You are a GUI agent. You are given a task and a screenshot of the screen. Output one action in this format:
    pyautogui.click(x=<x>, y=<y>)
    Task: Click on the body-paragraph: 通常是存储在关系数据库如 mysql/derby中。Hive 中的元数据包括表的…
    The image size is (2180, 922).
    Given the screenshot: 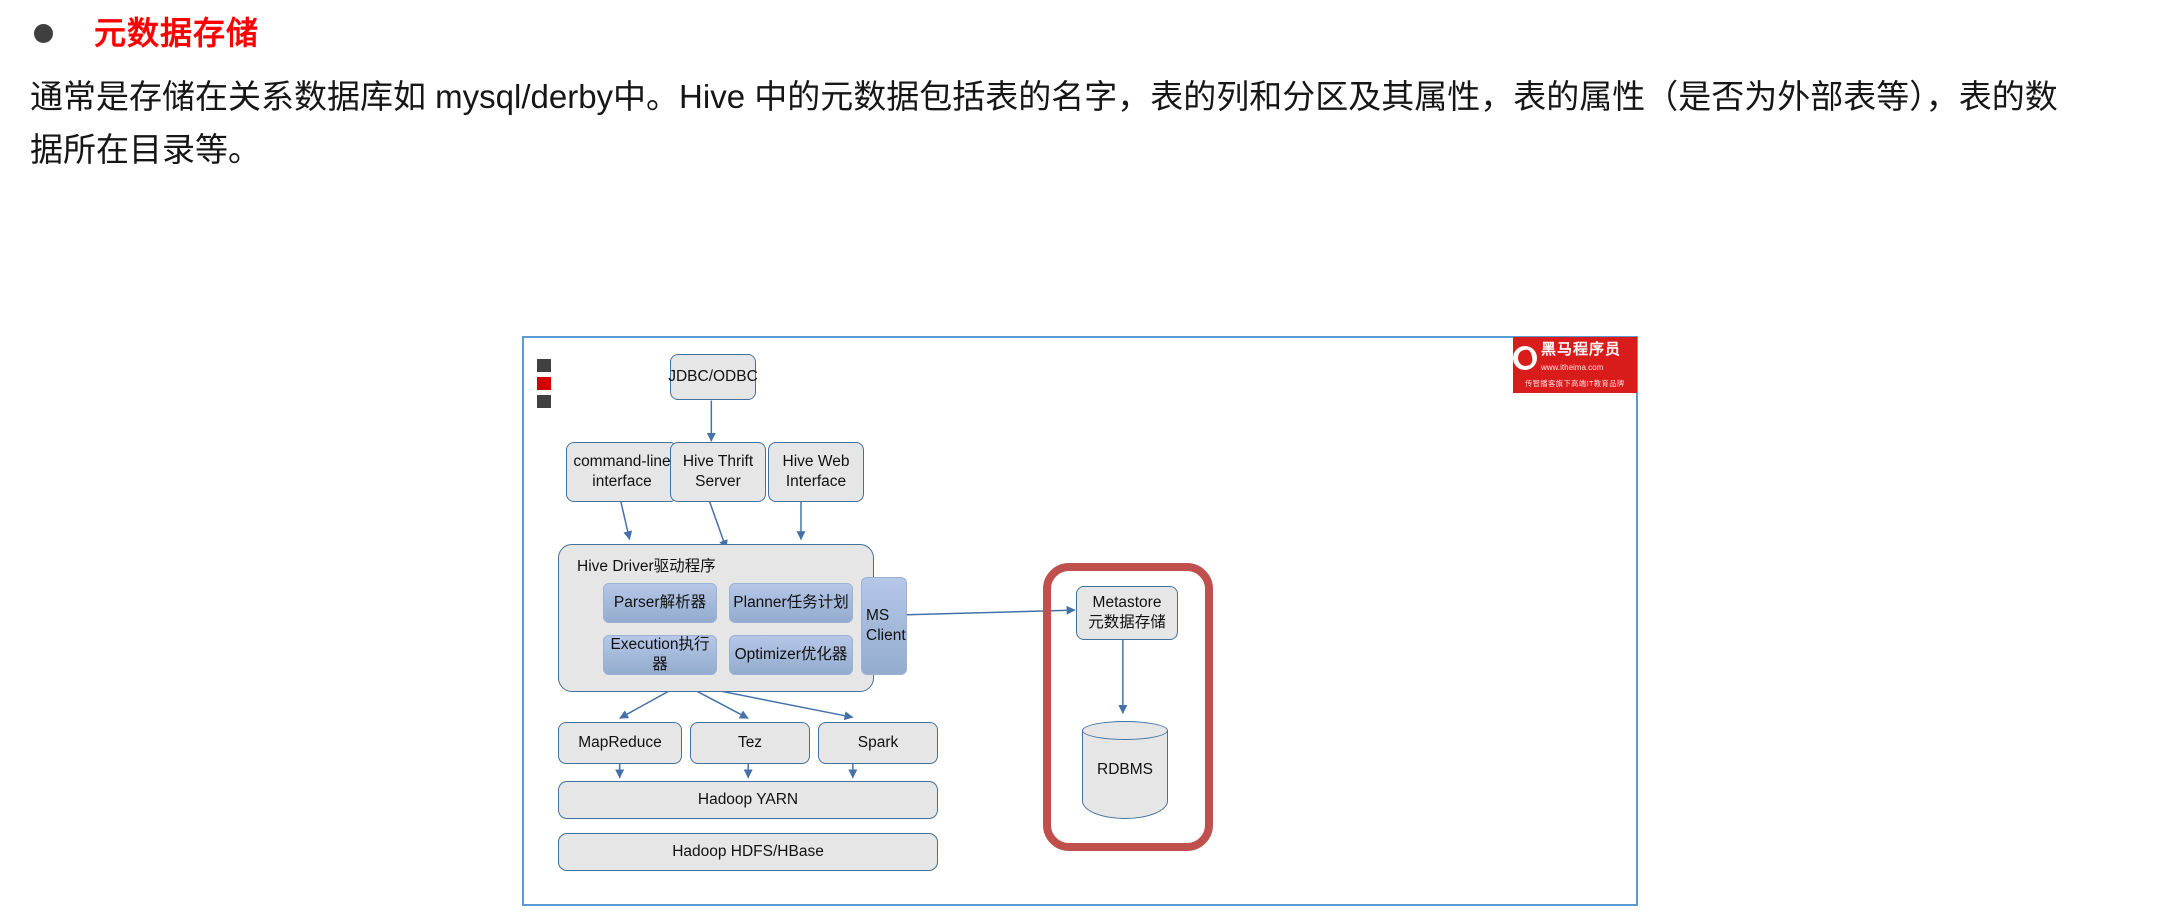 What is the action you would take?
    pyautogui.click(x=1044, y=123)
    